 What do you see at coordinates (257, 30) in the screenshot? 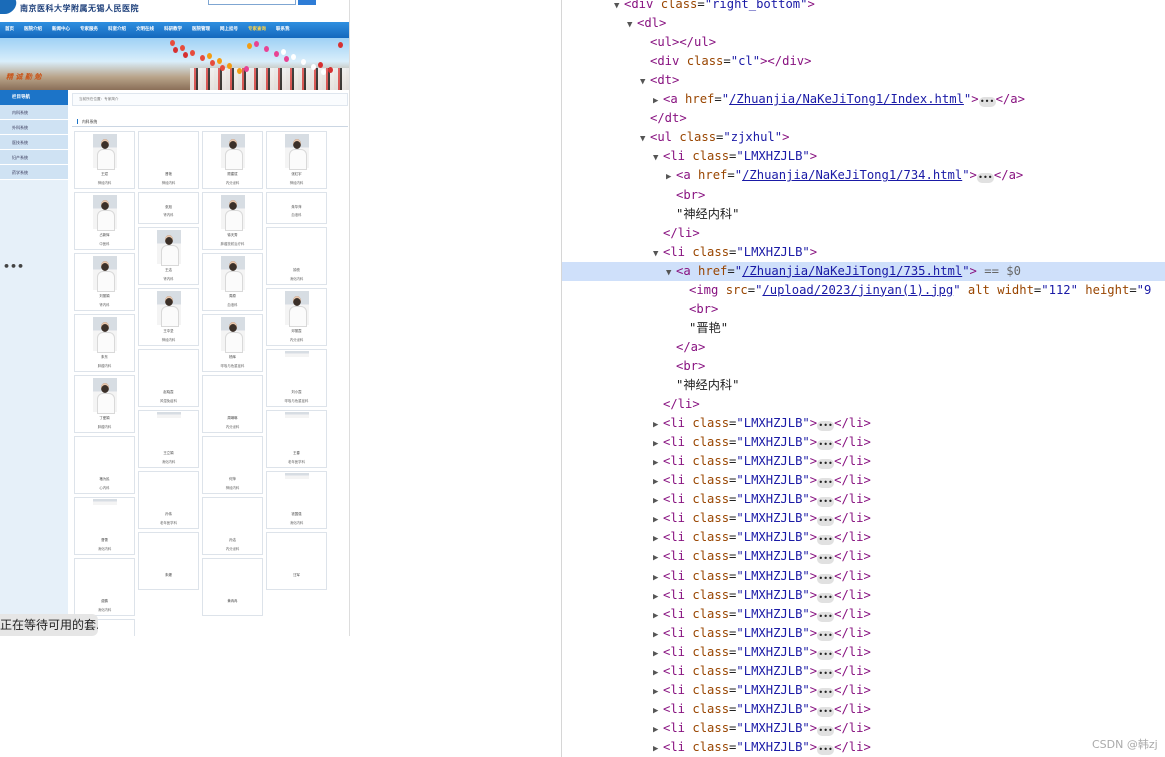
I see `site-nav-item: 专家查询` at bounding box center [257, 30].